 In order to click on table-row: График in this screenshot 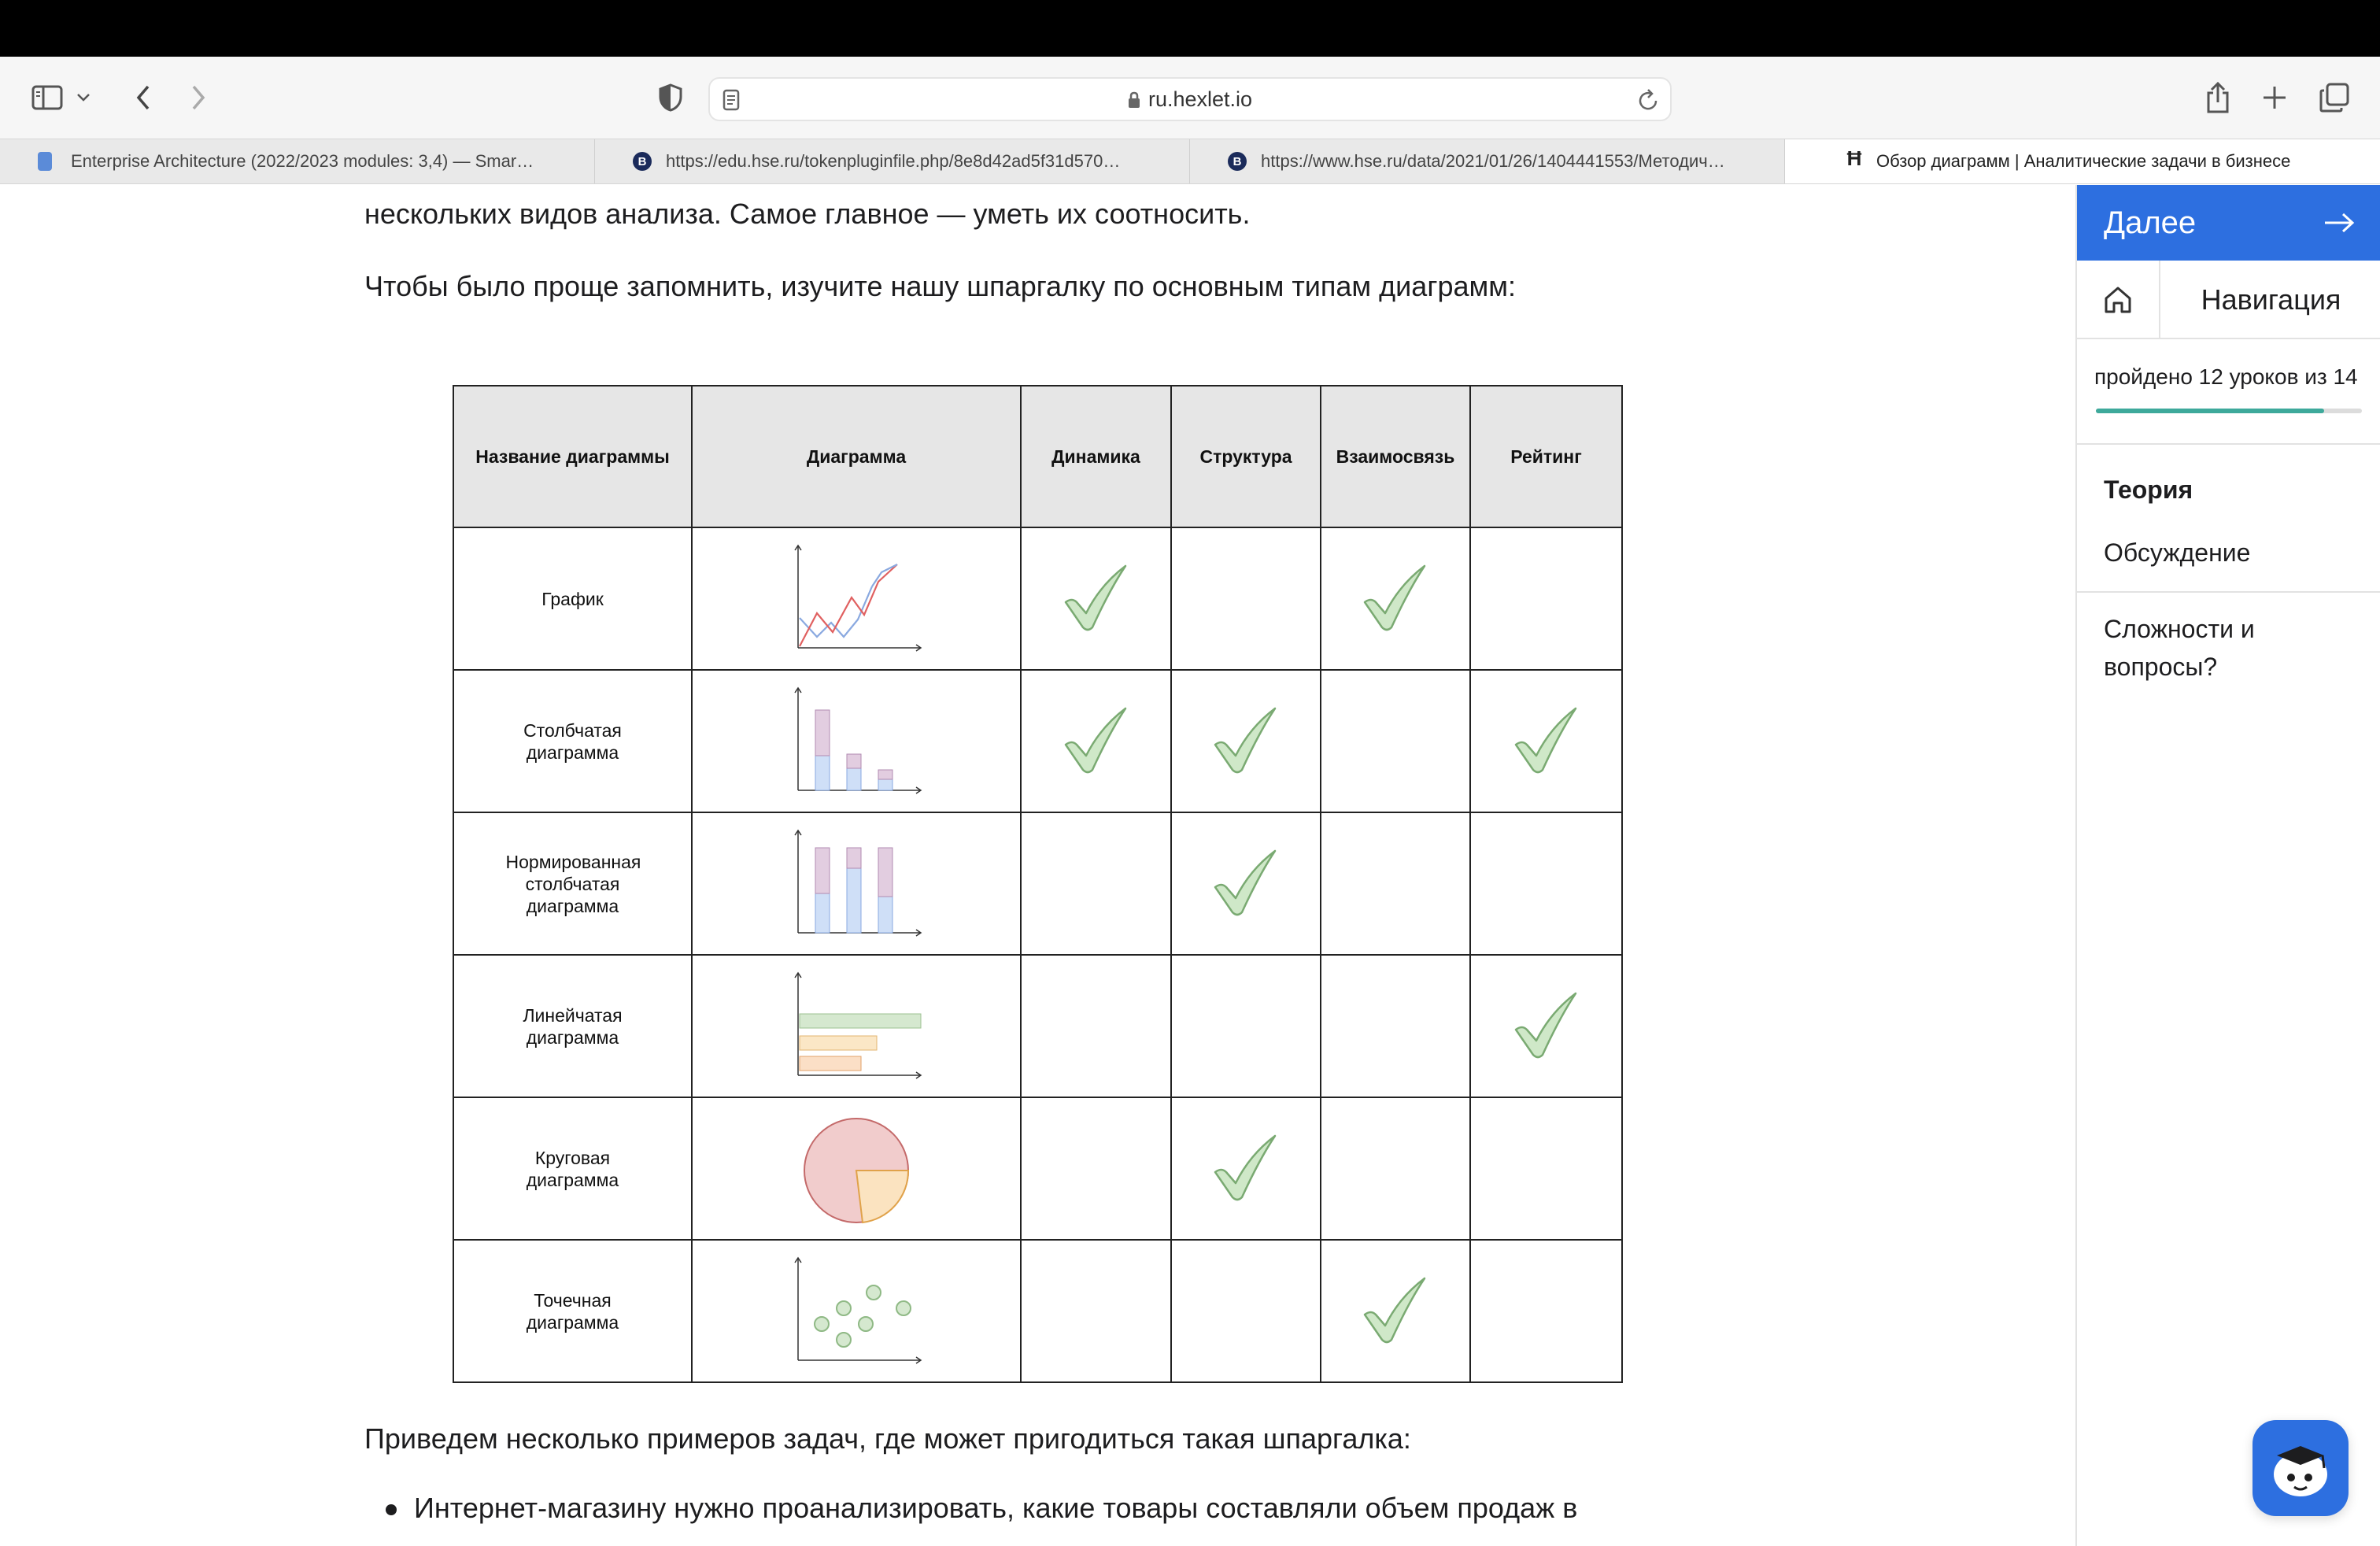, I will do `click(1038, 599)`.